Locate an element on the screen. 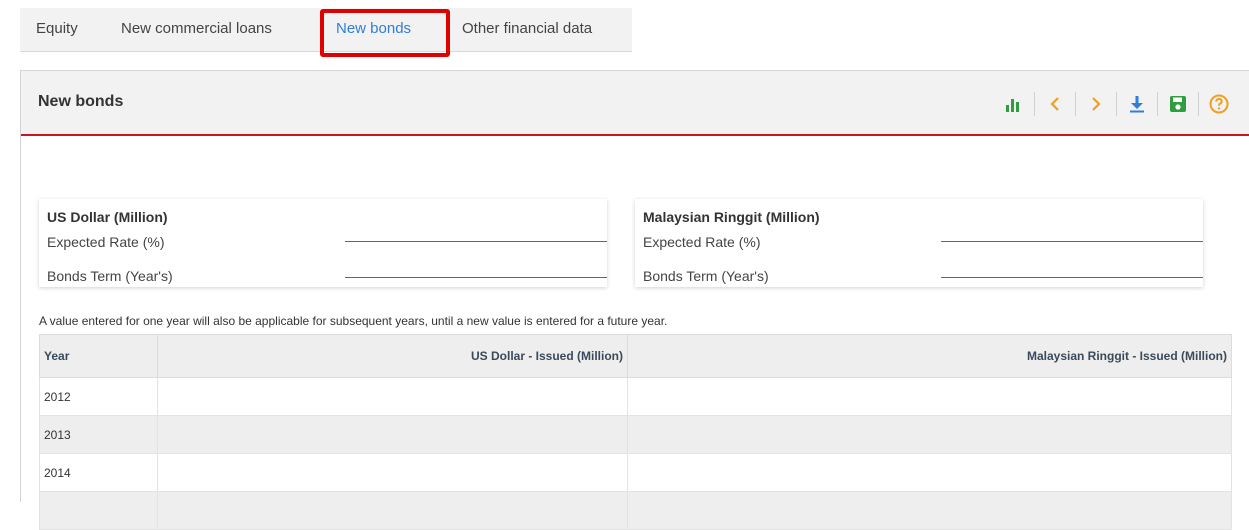 Image resolution: width=1249 pixels, height=530 pixels. panel-title: New bonds is located at coordinates (81, 101).